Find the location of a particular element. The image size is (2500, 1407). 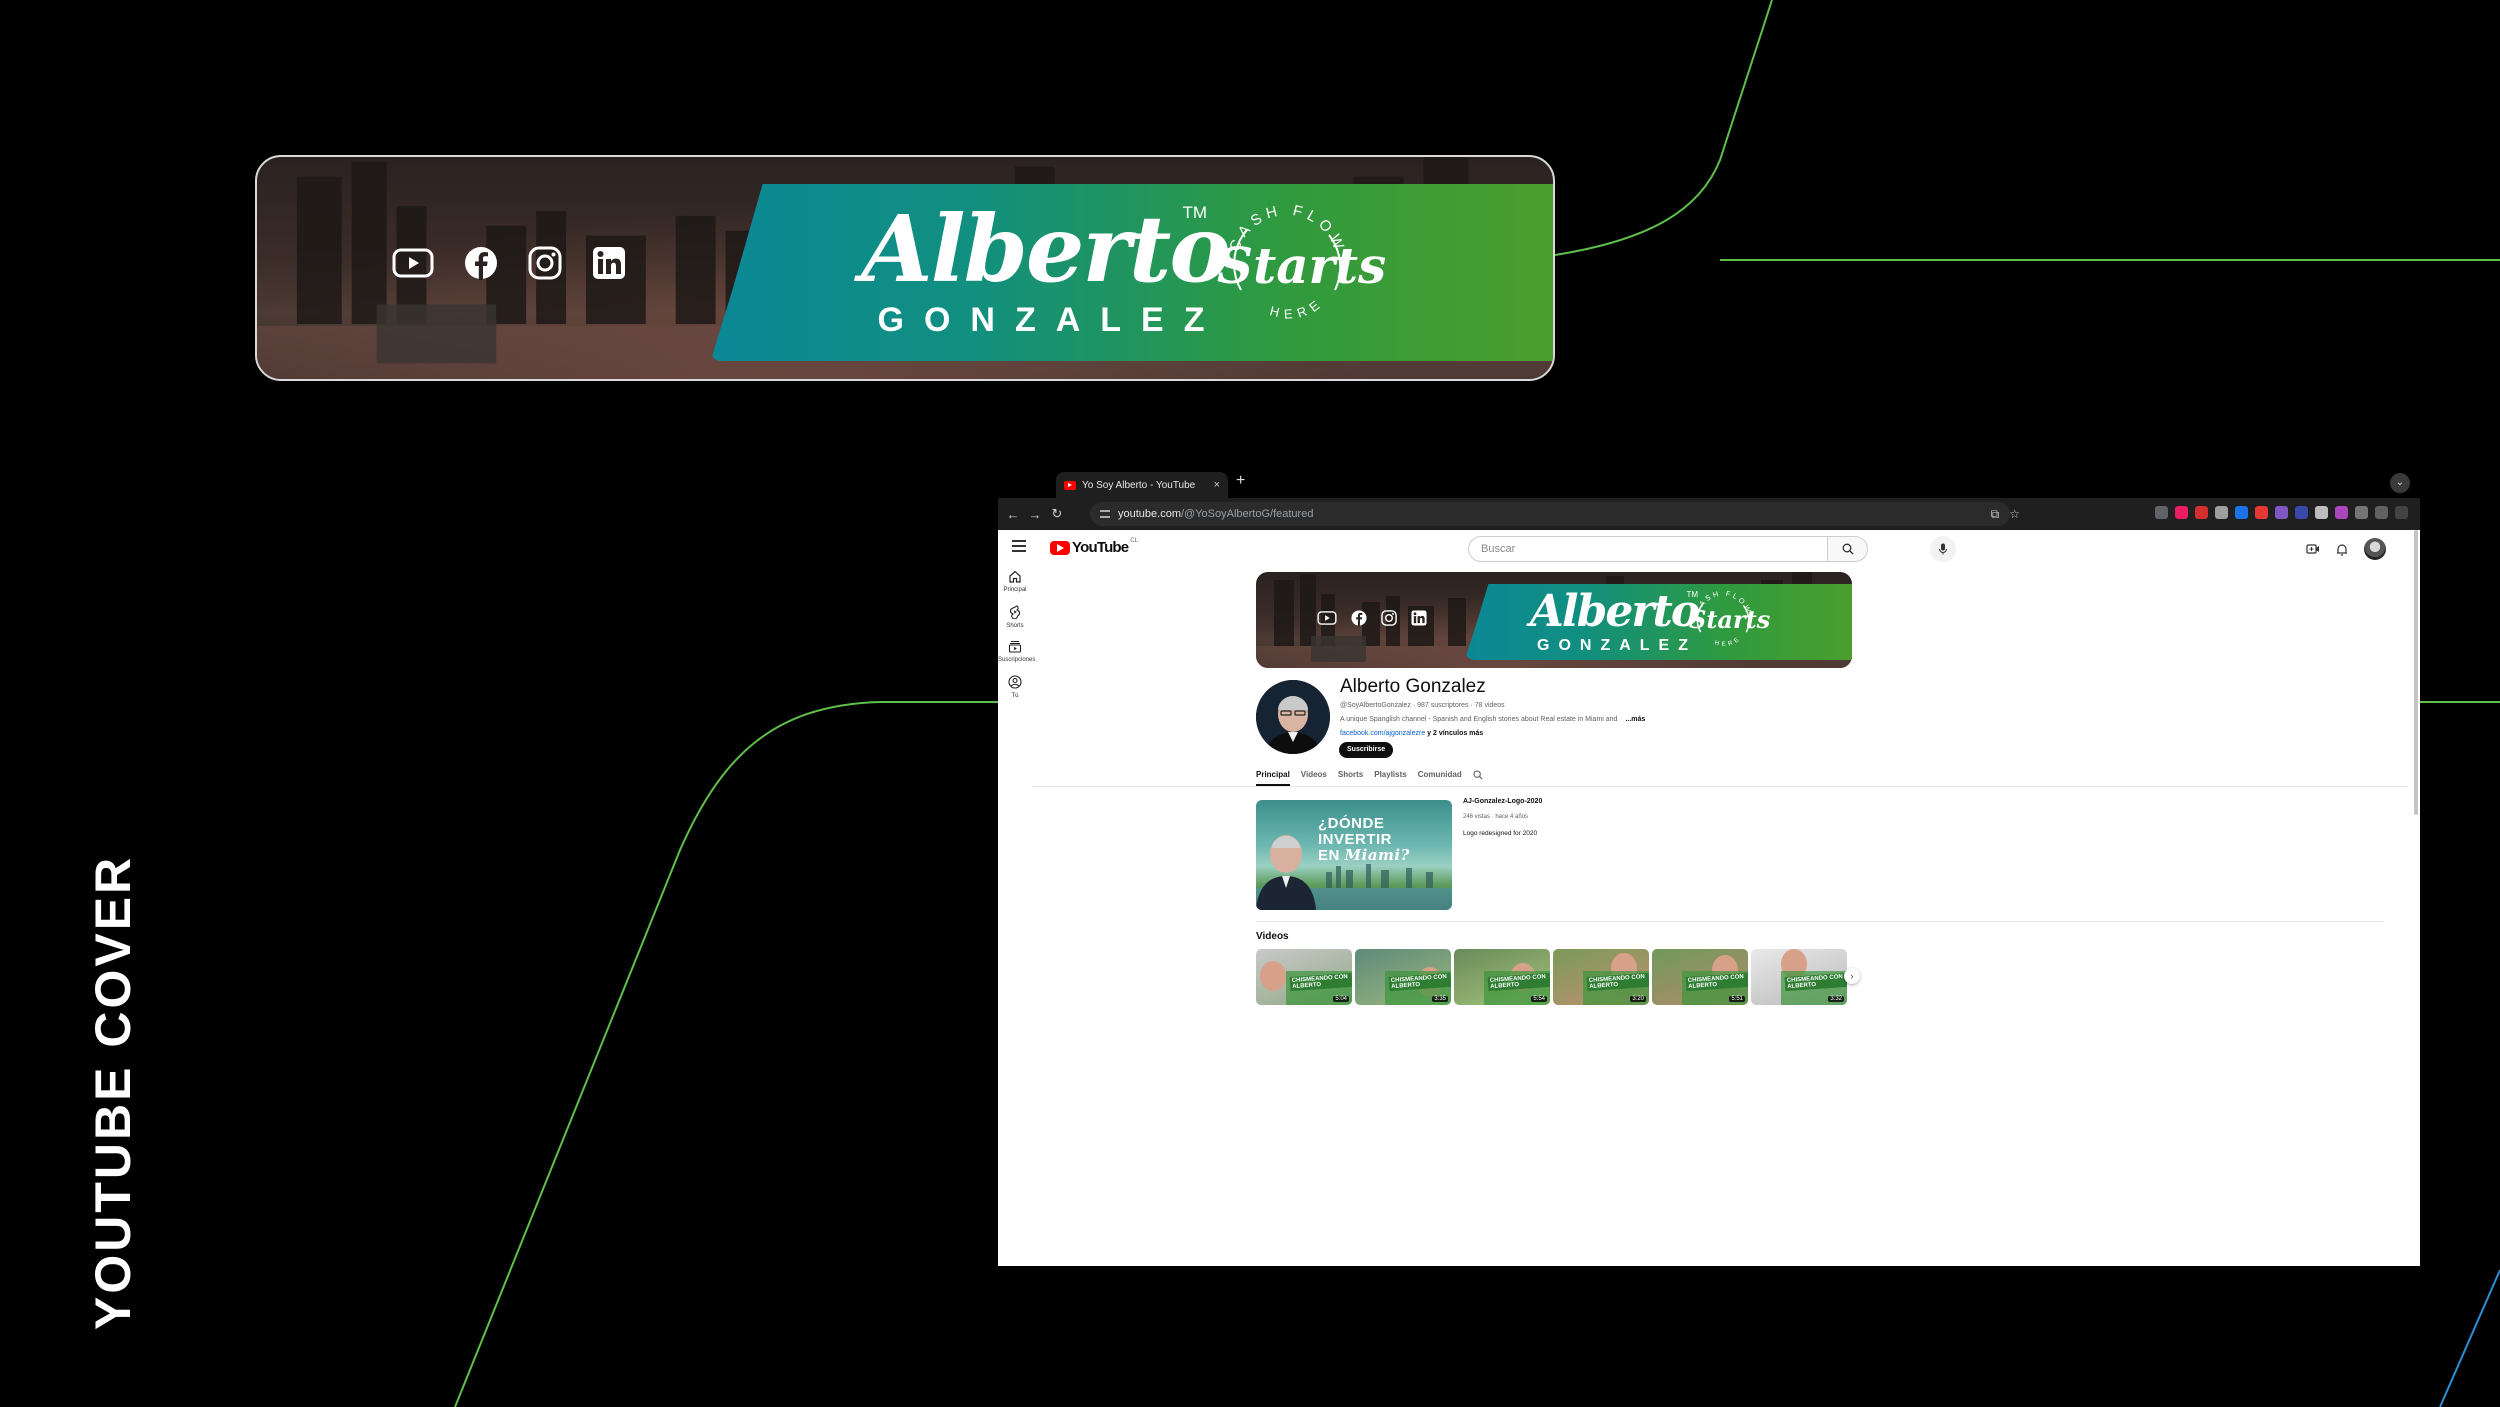

brand-last-name: GONZALEZ is located at coordinates (1051, 320).